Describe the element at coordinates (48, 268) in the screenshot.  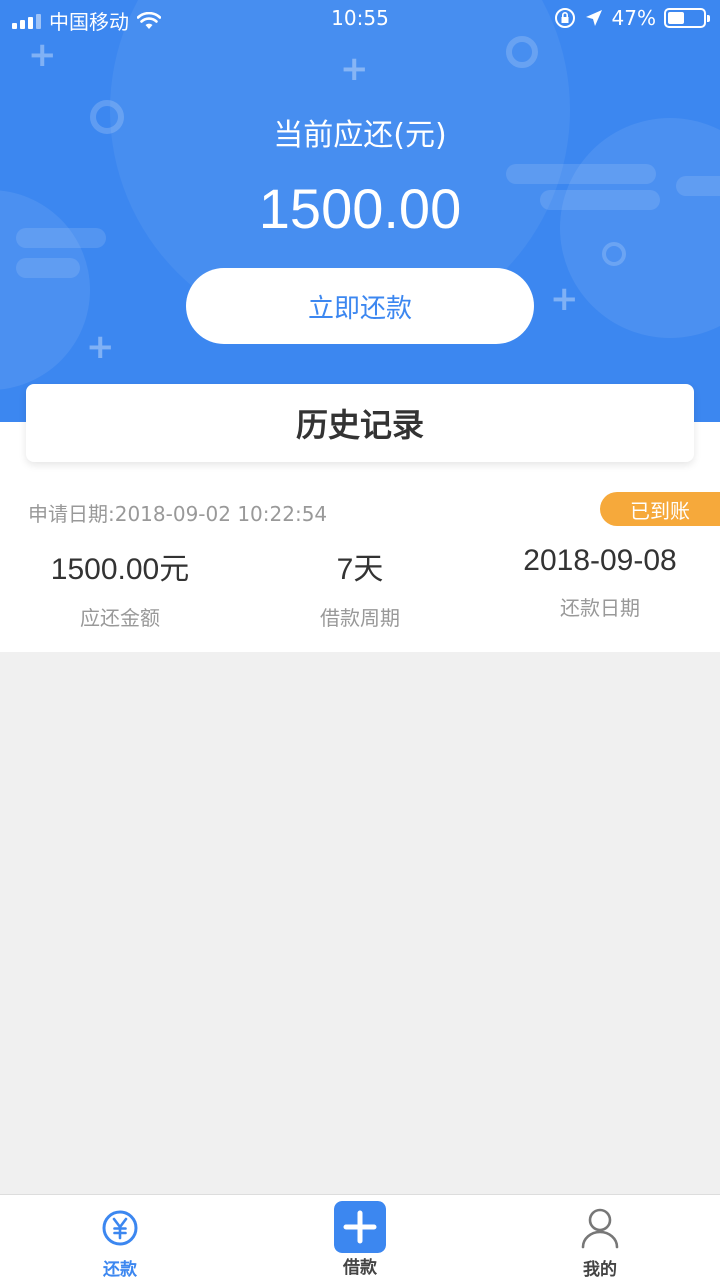
I see `decor-pill` at that location.